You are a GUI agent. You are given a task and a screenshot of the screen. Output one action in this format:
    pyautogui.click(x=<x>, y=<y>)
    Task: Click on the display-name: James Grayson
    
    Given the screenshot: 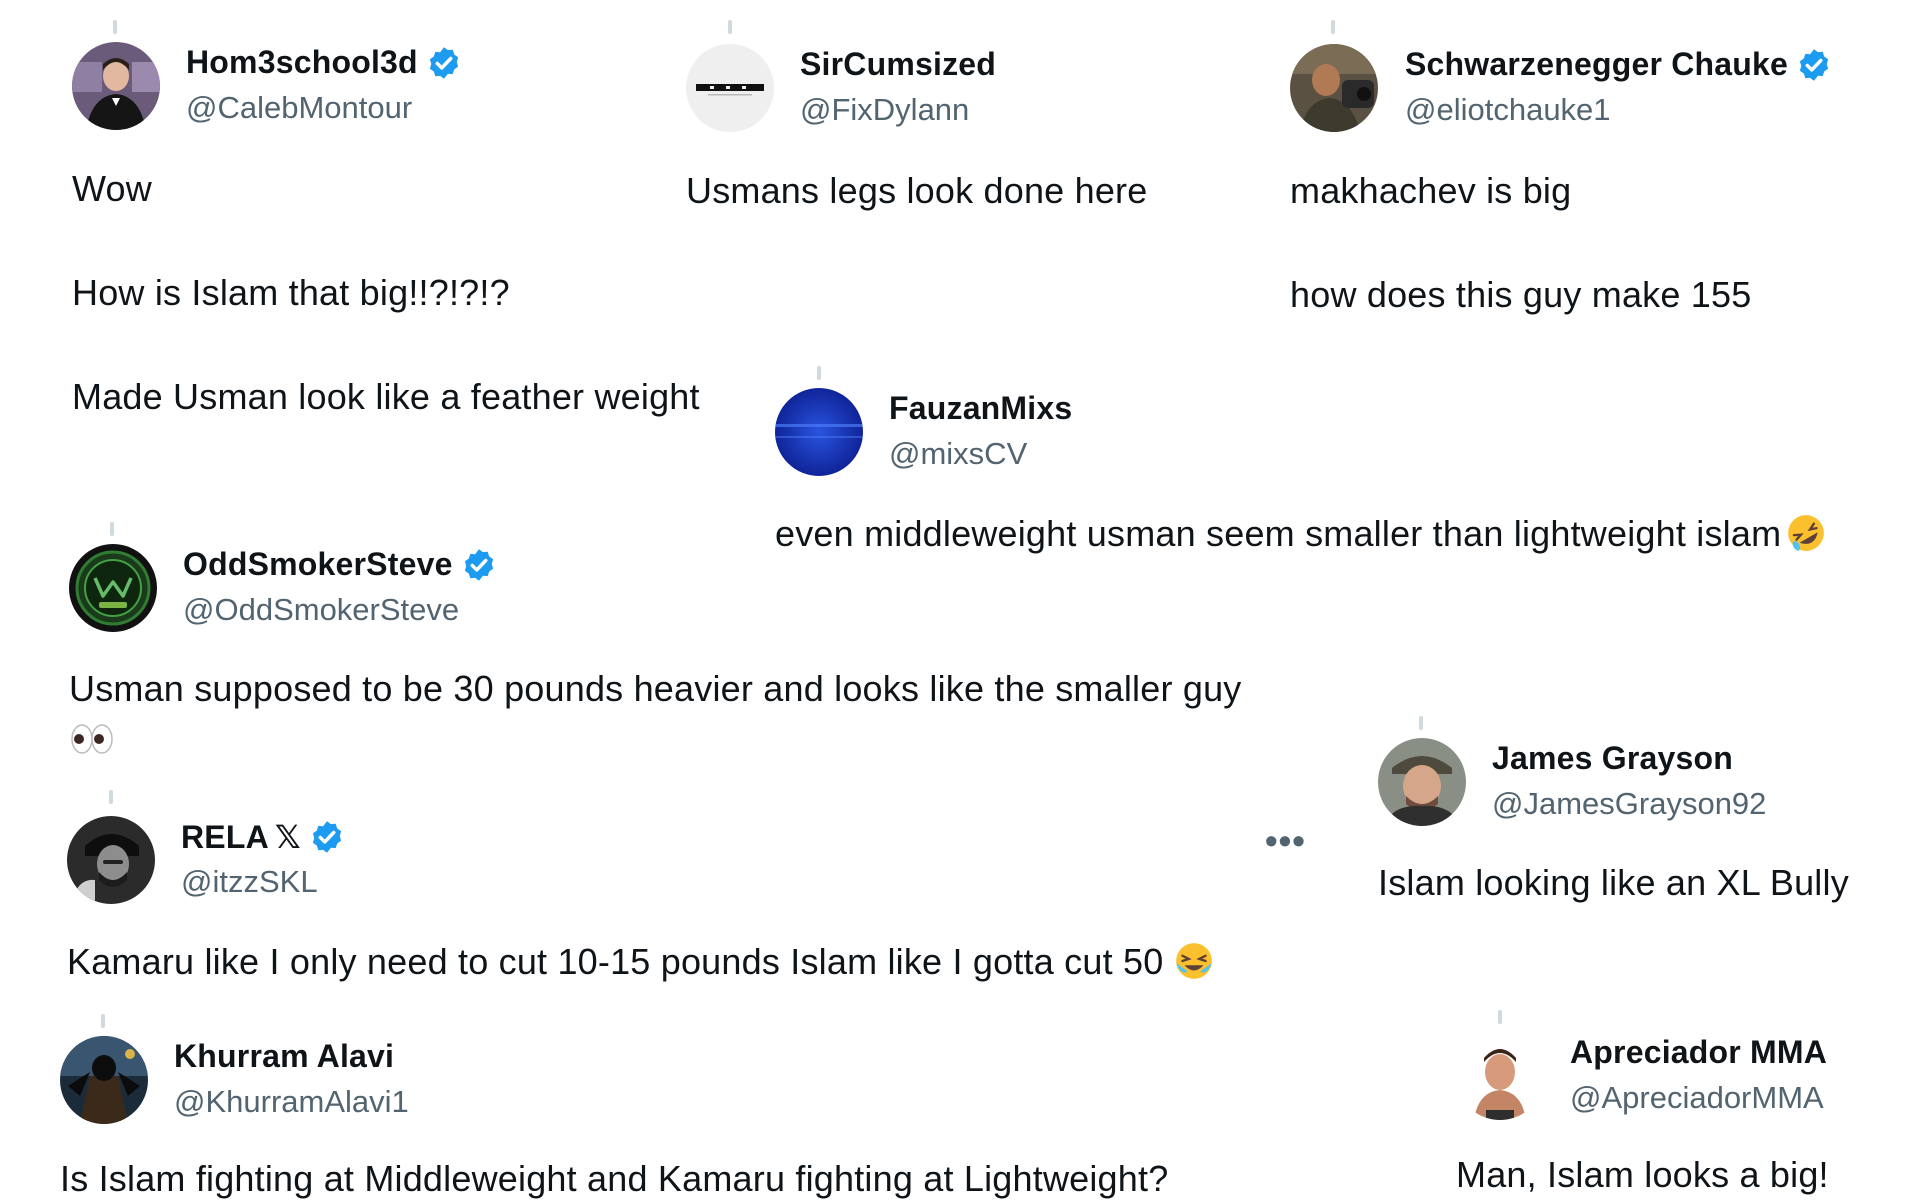 What is the action you would take?
    pyautogui.click(x=1612, y=758)
    